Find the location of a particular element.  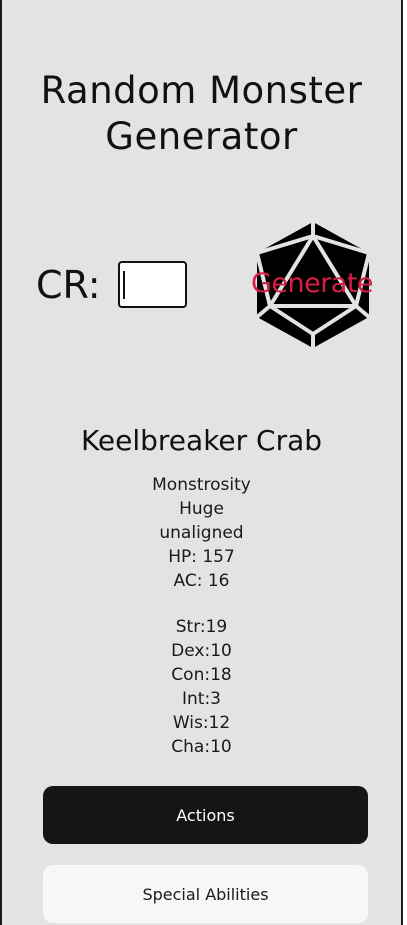

generate-label: Generate is located at coordinates (312, 283).